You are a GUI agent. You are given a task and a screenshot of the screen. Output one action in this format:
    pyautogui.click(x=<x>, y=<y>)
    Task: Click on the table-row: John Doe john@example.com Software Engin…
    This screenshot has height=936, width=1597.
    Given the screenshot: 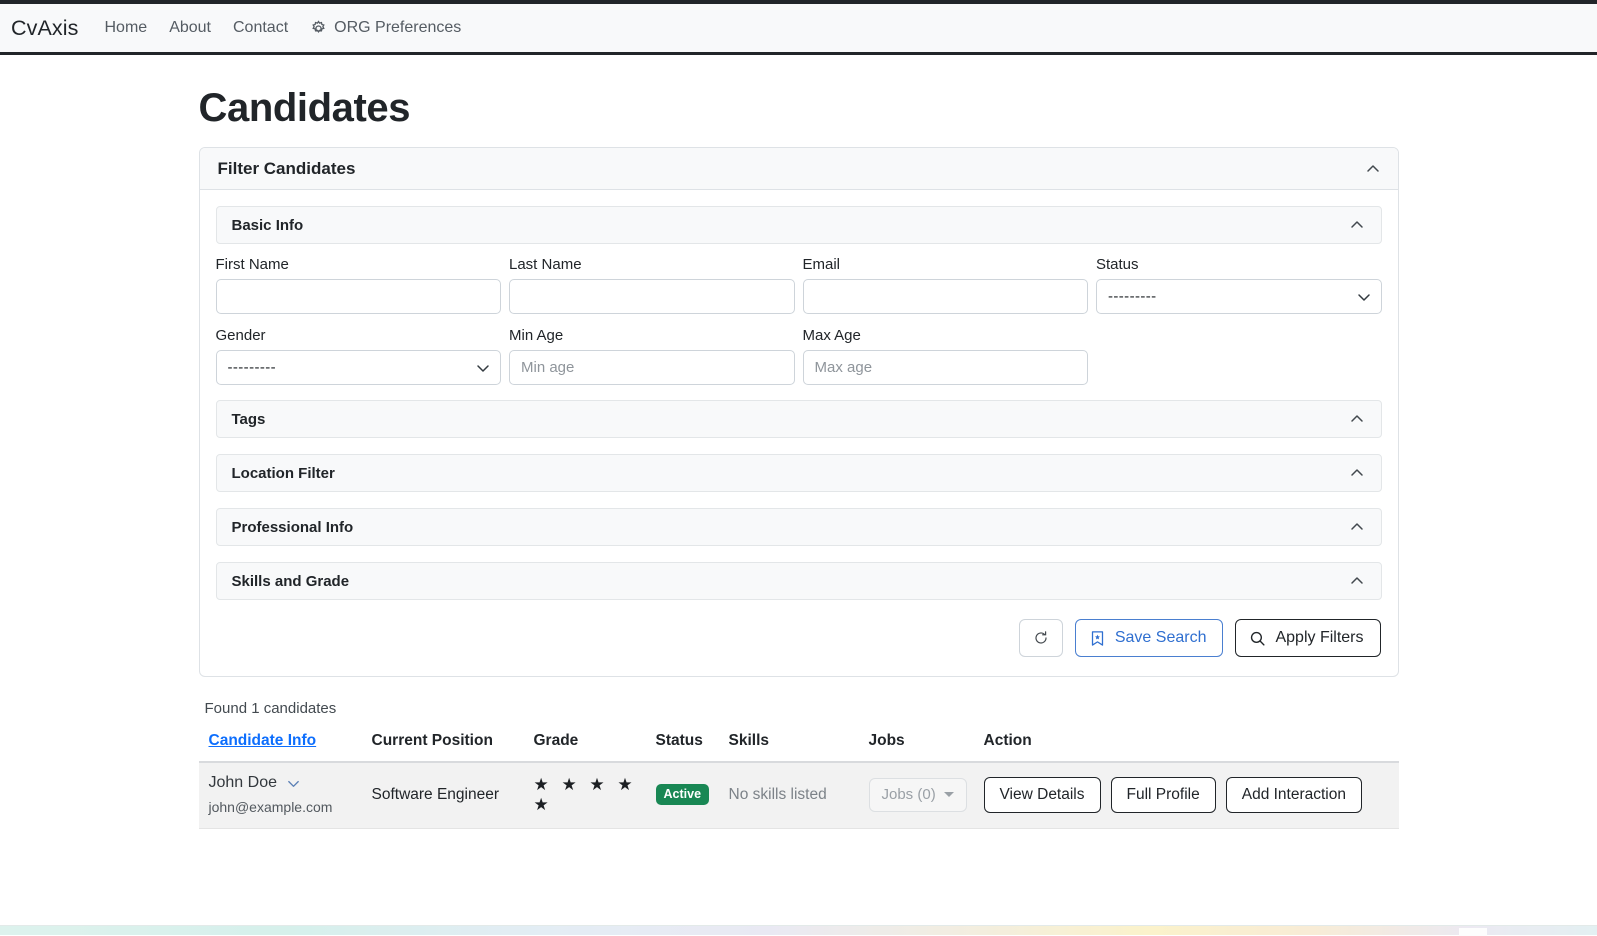 What is the action you would take?
    pyautogui.click(x=799, y=795)
    